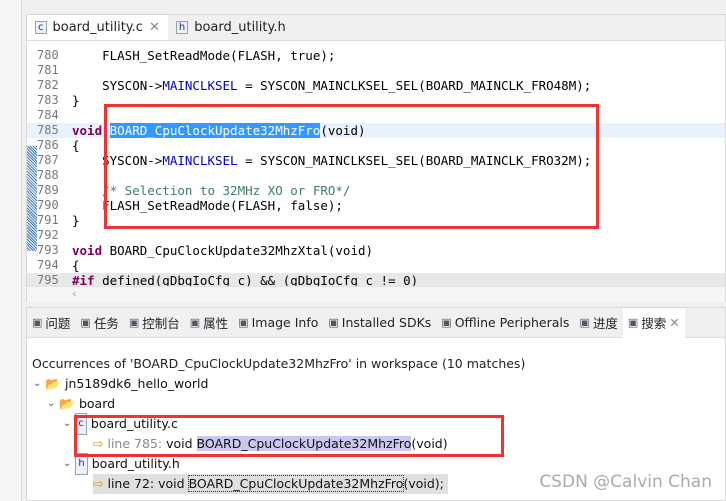  Describe the element at coordinates (376, 70) in the screenshot. I see `code-line: 781` at that location.